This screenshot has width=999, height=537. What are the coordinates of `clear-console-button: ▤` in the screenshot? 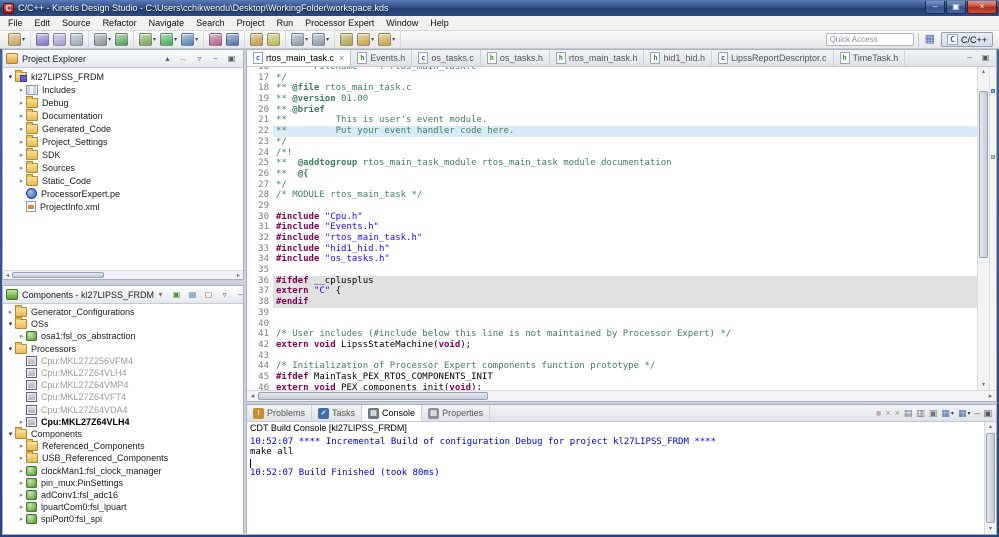 It's located at (908, 413).